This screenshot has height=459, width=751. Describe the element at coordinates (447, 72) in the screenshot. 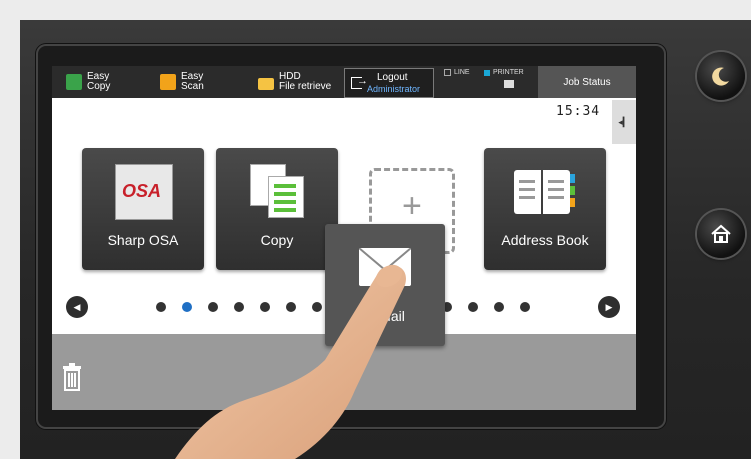

I see `line-status-icon` at that location.